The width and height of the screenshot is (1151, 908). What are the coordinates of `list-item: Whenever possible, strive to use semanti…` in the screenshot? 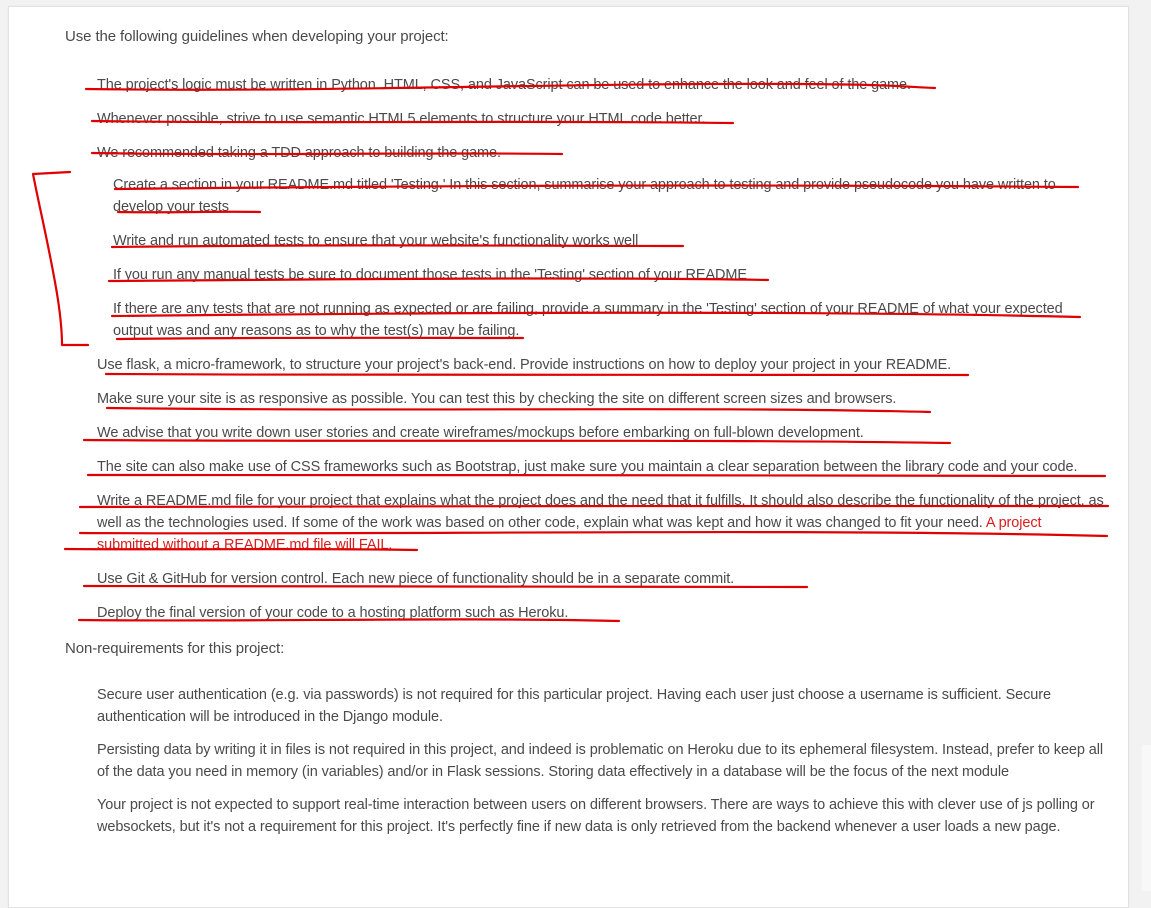 It's located at (401, 119).